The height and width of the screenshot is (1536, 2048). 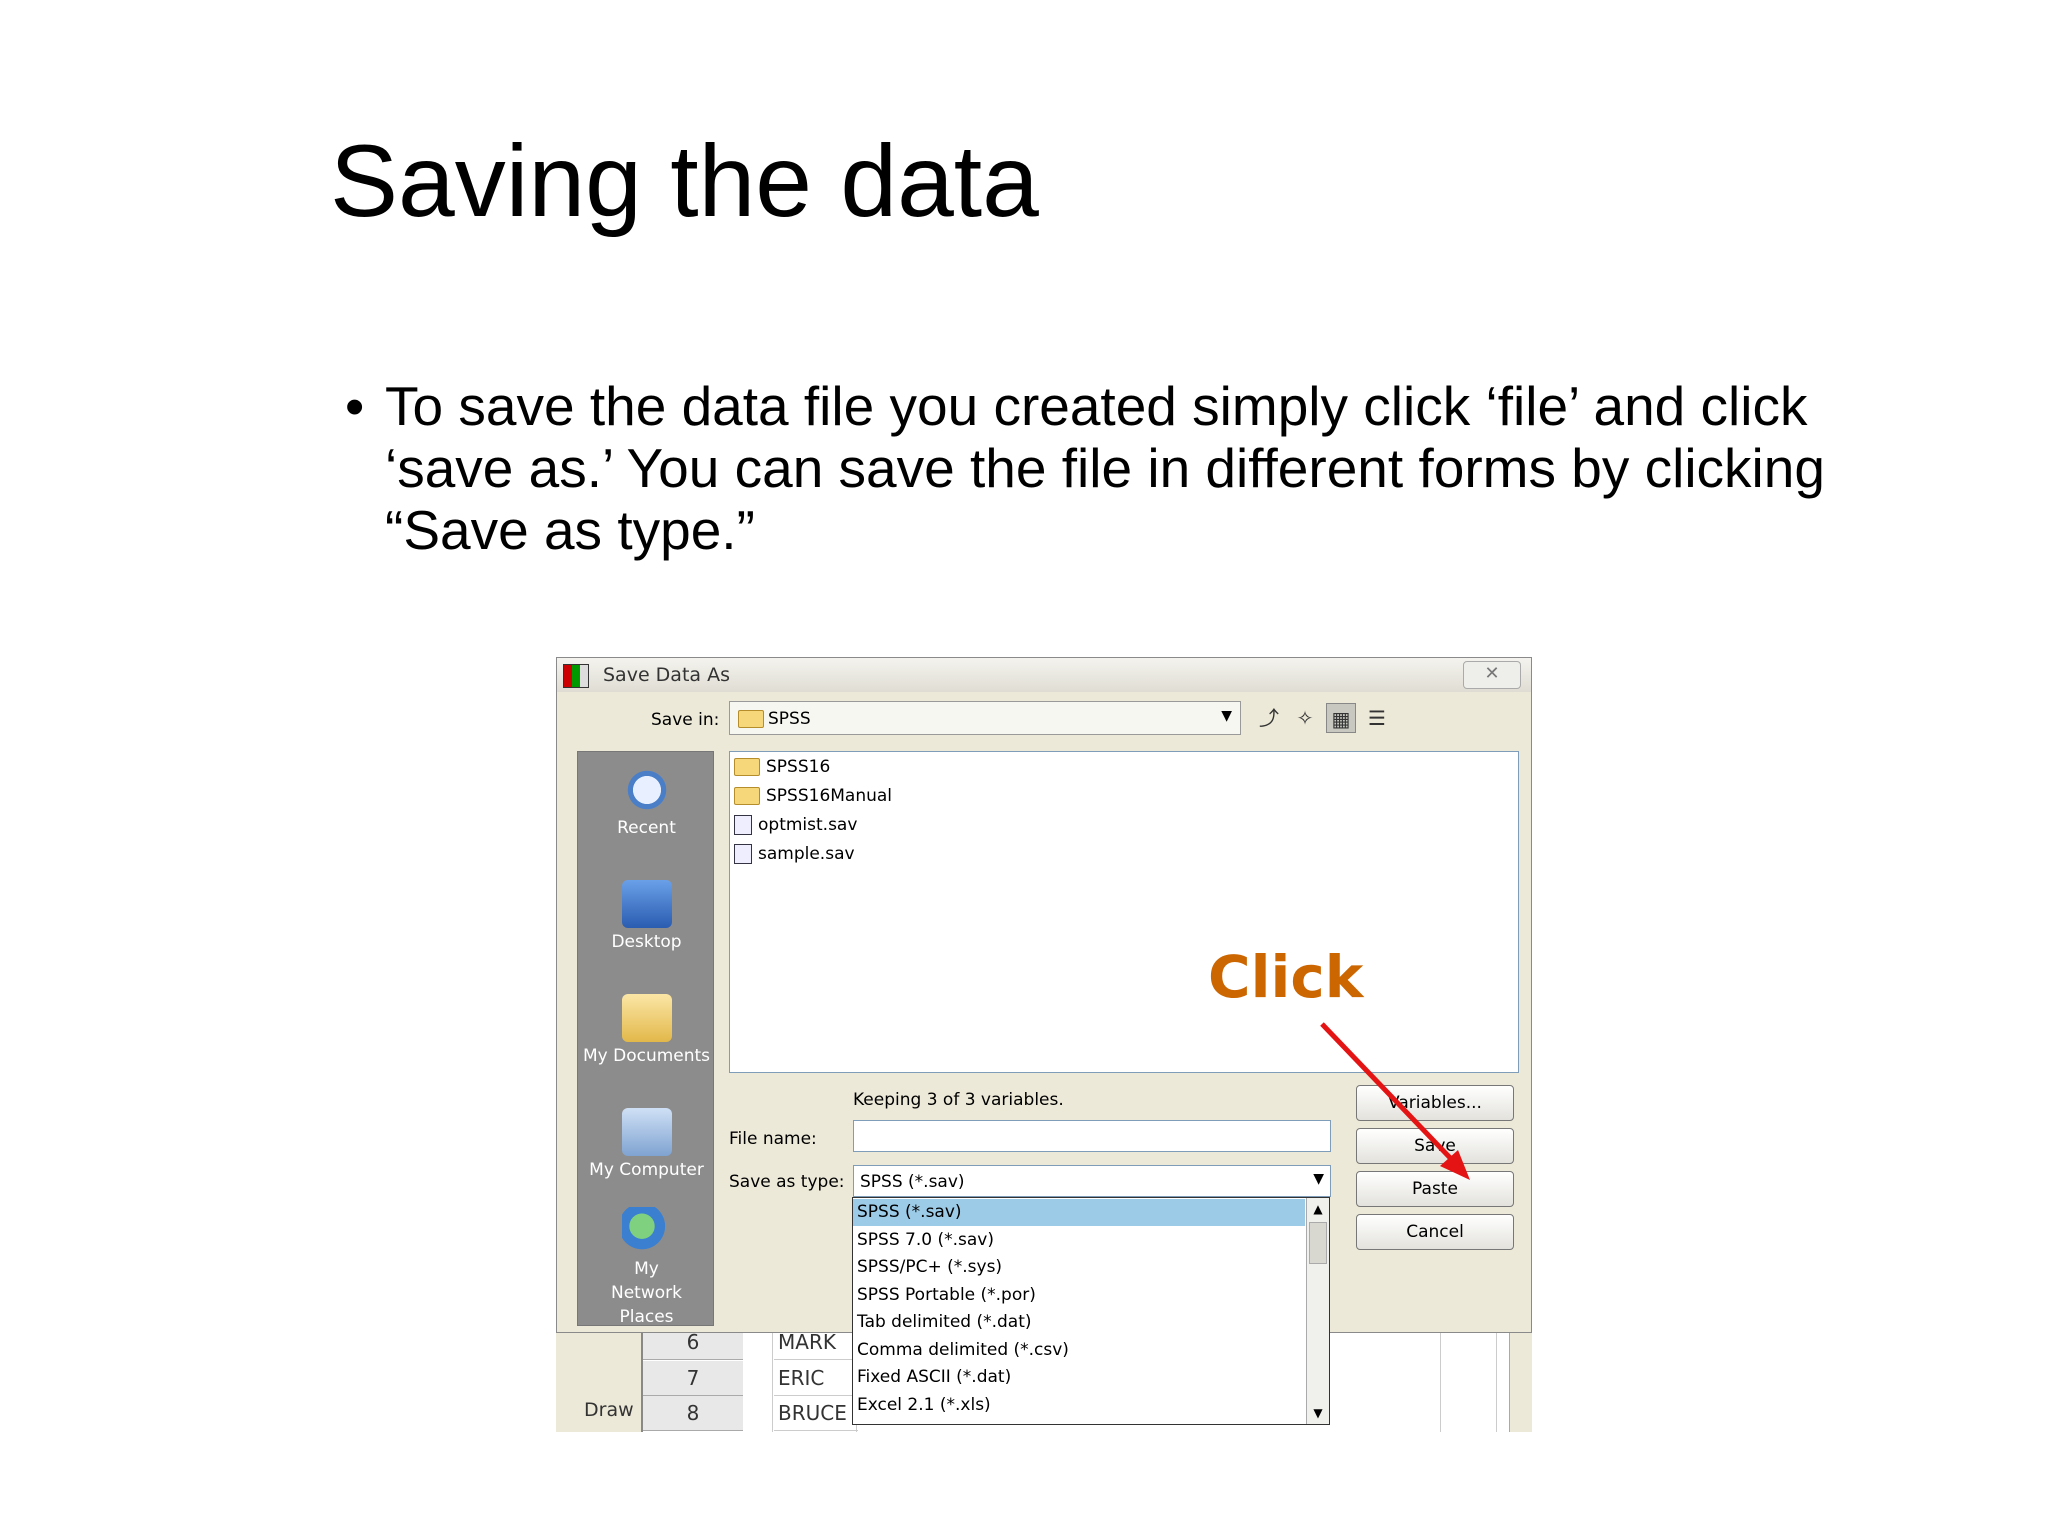 I want to click on row-number: 7, so click(x=693, y=1378).